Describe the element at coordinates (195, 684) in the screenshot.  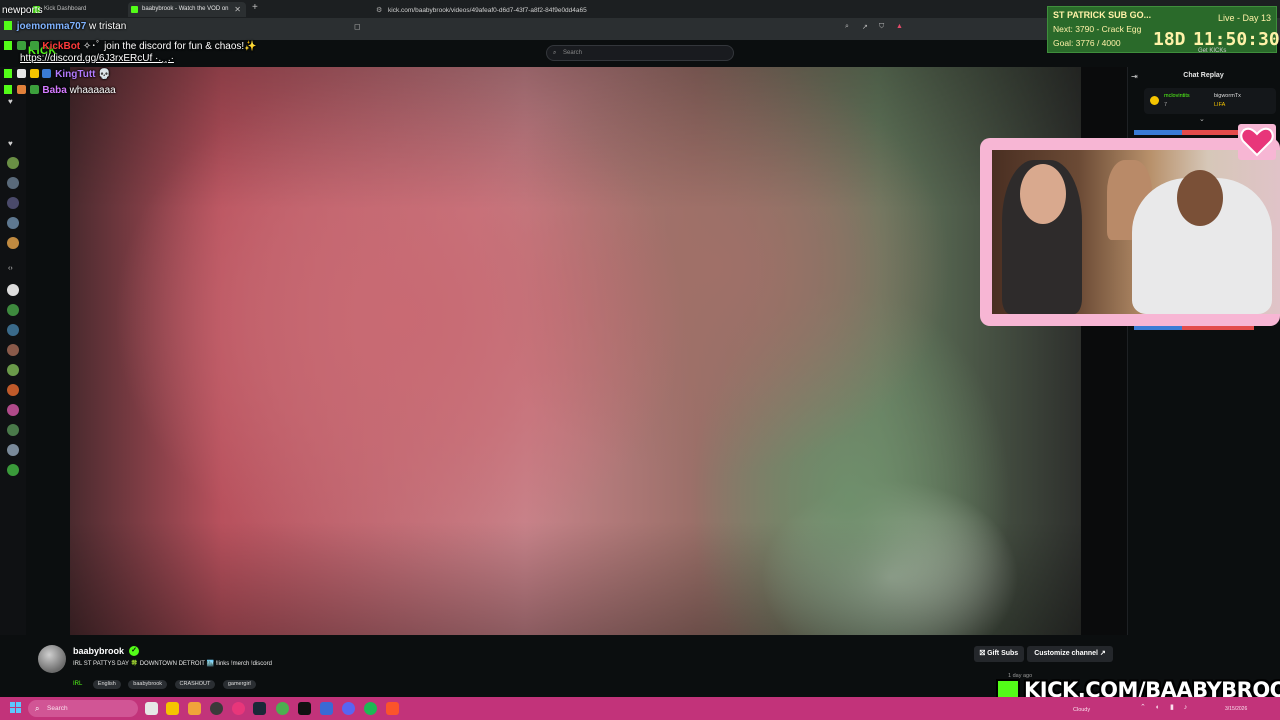
I see `tag-chip: CRASHOUT` at that location.